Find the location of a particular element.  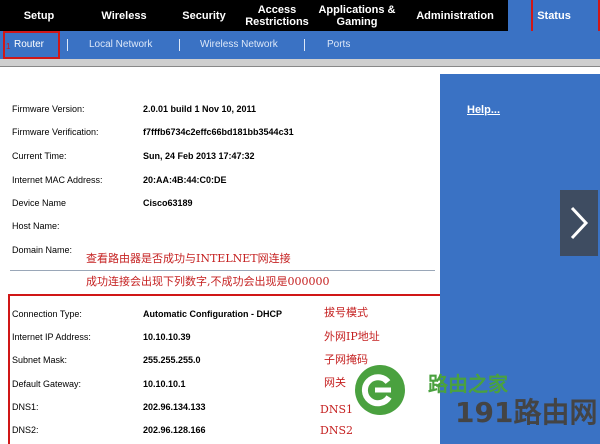

mac-address-value: 20:AA:4B:44:C0:DE is located at coordinates (185, 180).